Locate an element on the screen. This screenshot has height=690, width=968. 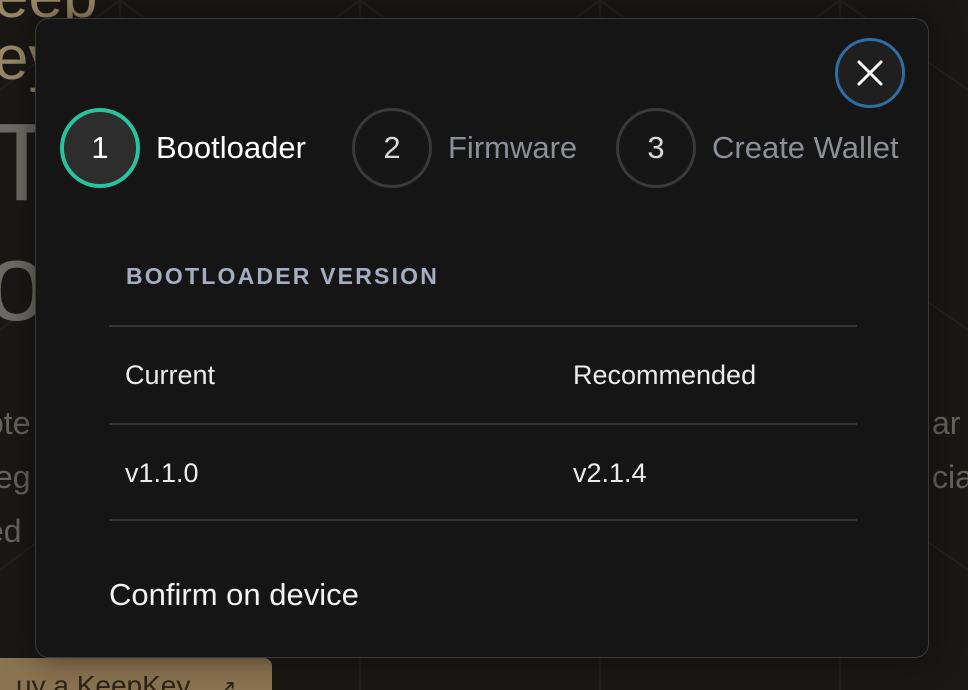
background-paragraph-right: ar cia is located at coordinates (950, 450).